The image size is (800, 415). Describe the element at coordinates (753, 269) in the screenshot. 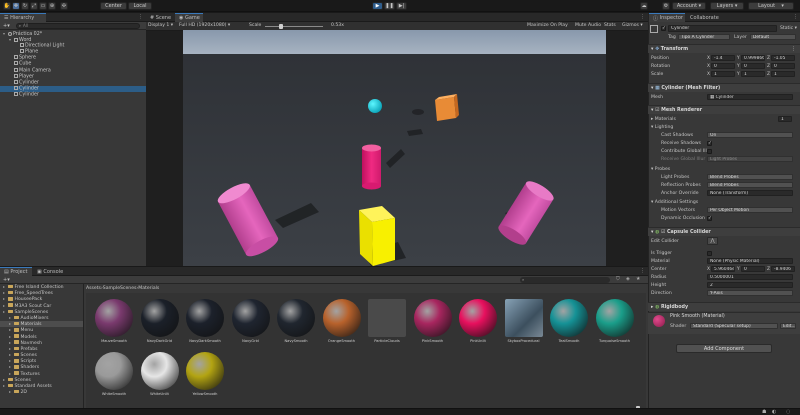

I see `center-y-field: 0` at that location.